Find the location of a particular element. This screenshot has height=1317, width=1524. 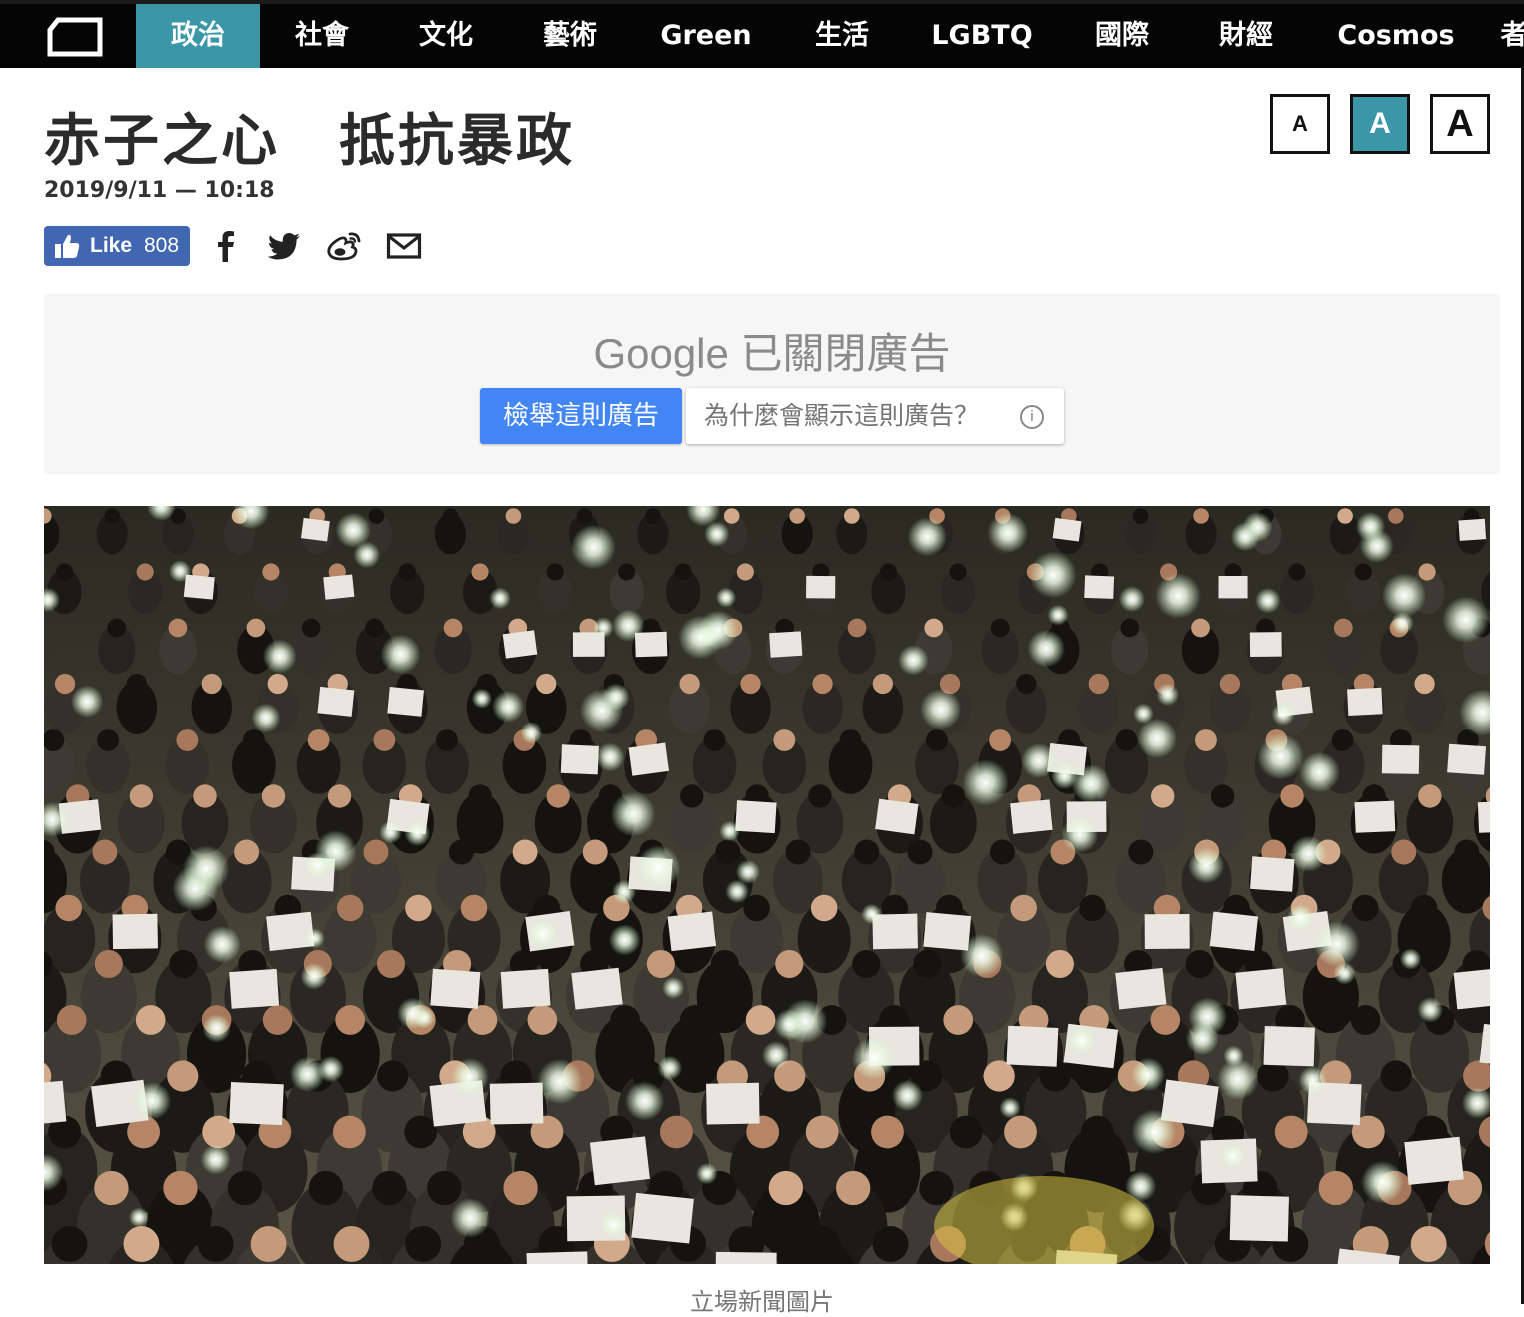

nav-item: 財經 is located at coordinates (1246, 36).